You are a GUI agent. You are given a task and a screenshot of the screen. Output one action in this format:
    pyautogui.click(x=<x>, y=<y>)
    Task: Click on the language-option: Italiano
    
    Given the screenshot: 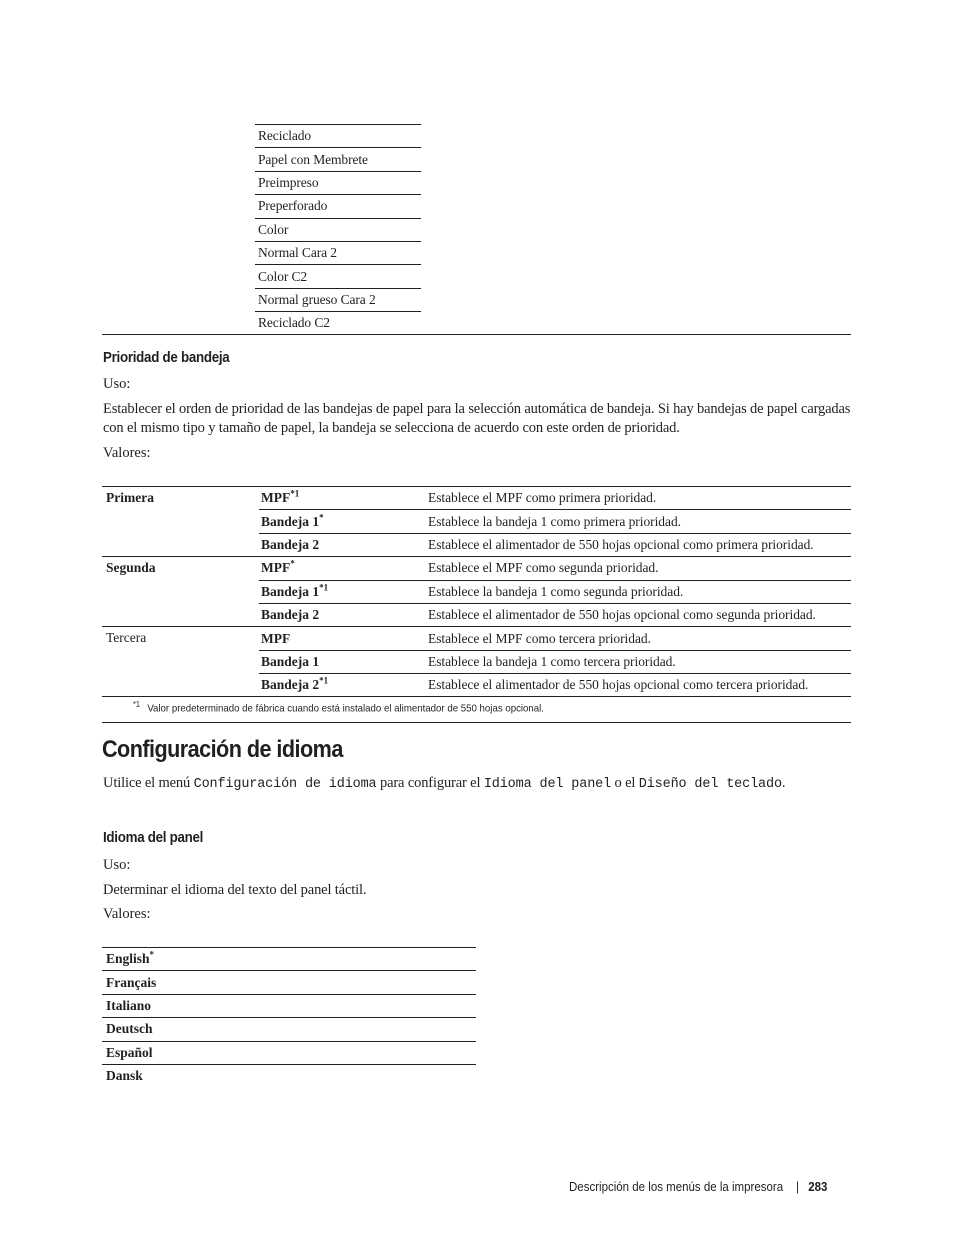 What is the action you would take?
    pyautogui.click(x=289, y=1005)
    